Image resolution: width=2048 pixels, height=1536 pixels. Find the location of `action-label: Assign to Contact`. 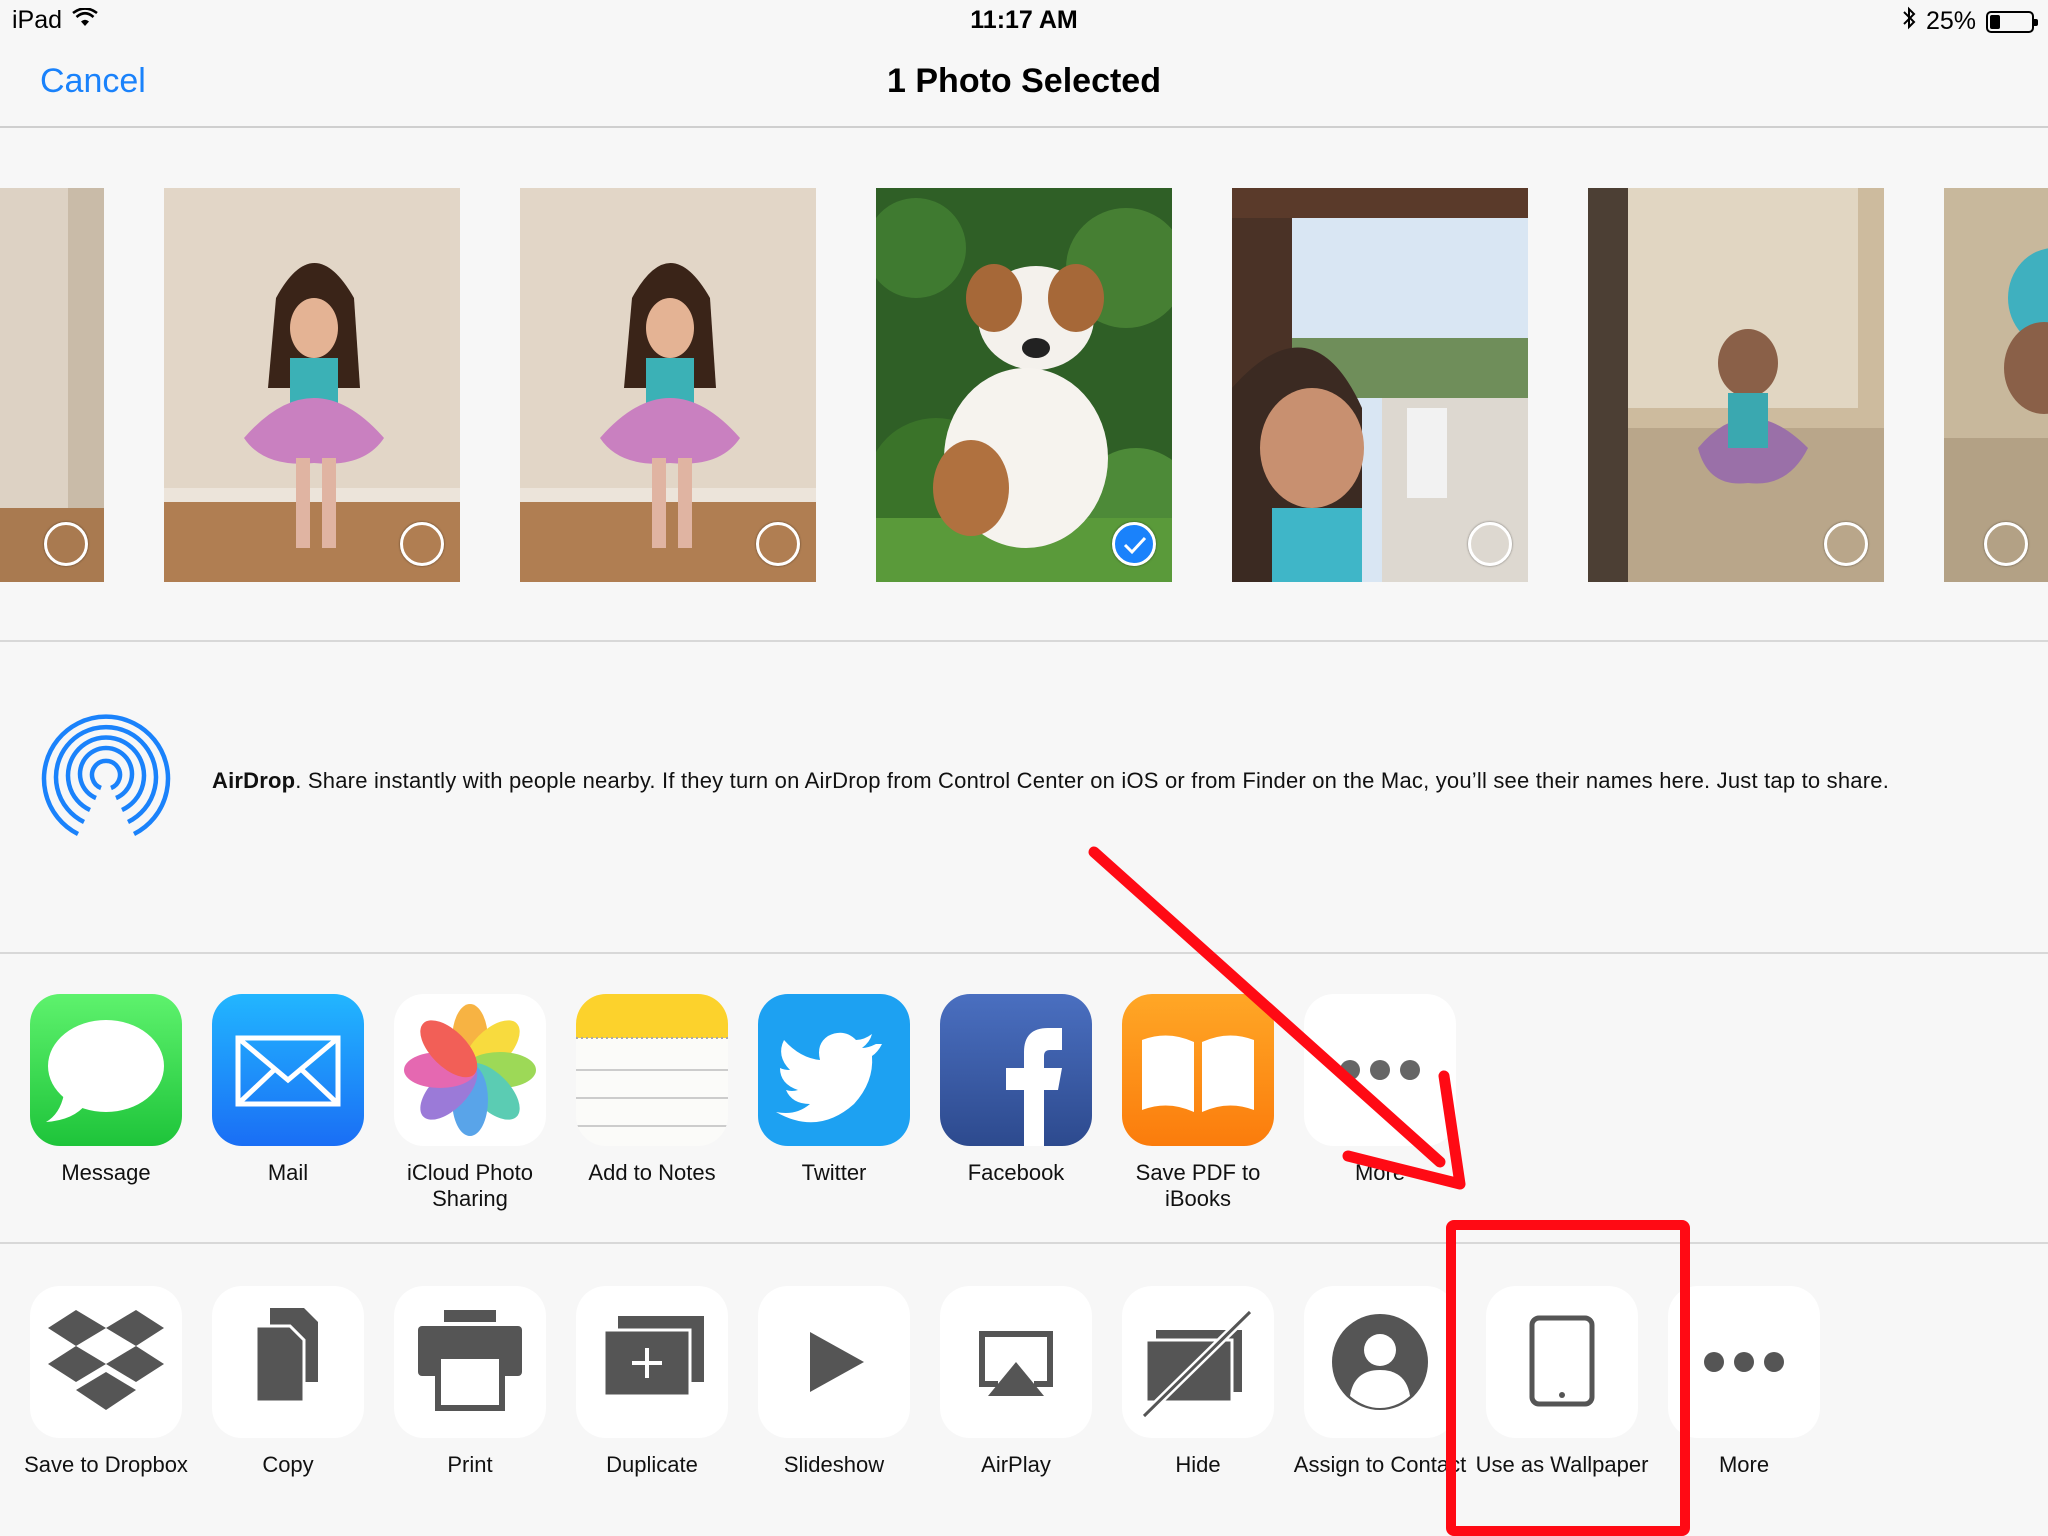

action-label: Assign to Contact is located at coordinates (1380, 1464).